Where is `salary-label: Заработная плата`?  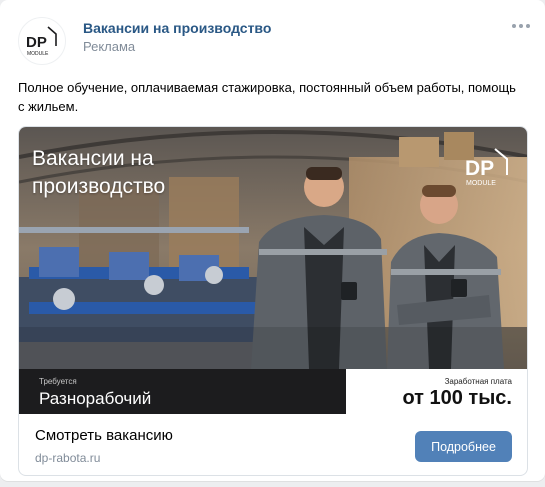
salary-label: Заработная плата is located at coordinates (478, 381).